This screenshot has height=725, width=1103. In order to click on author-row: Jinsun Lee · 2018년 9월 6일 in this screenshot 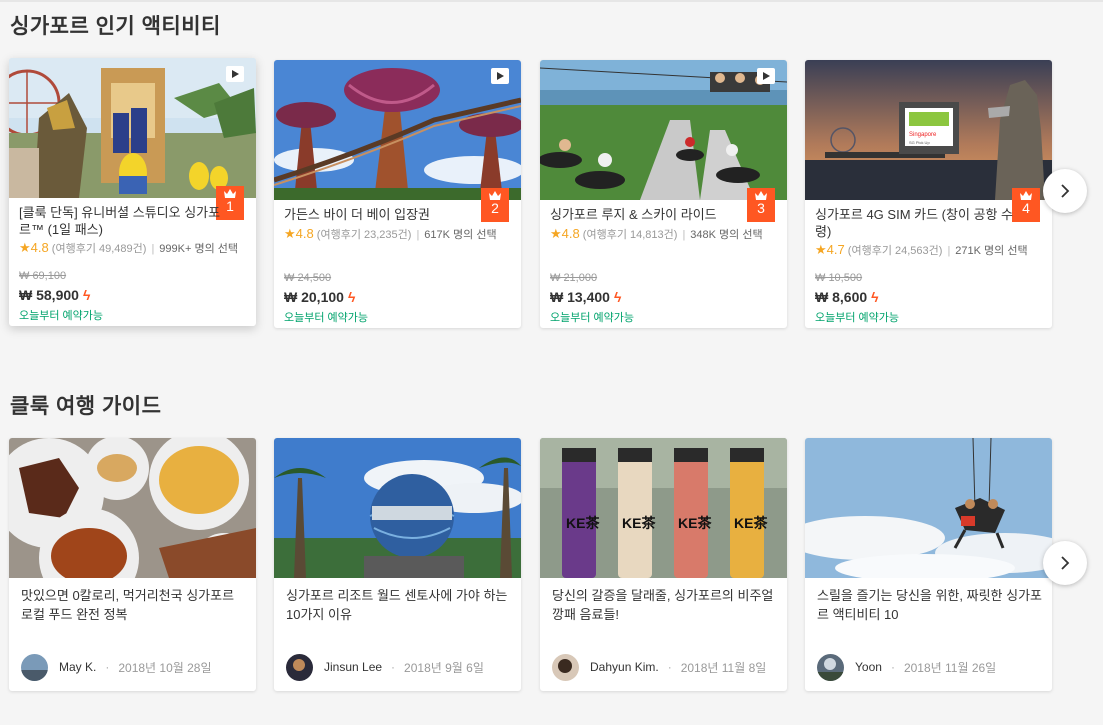, I will do `click(385, 667)`.